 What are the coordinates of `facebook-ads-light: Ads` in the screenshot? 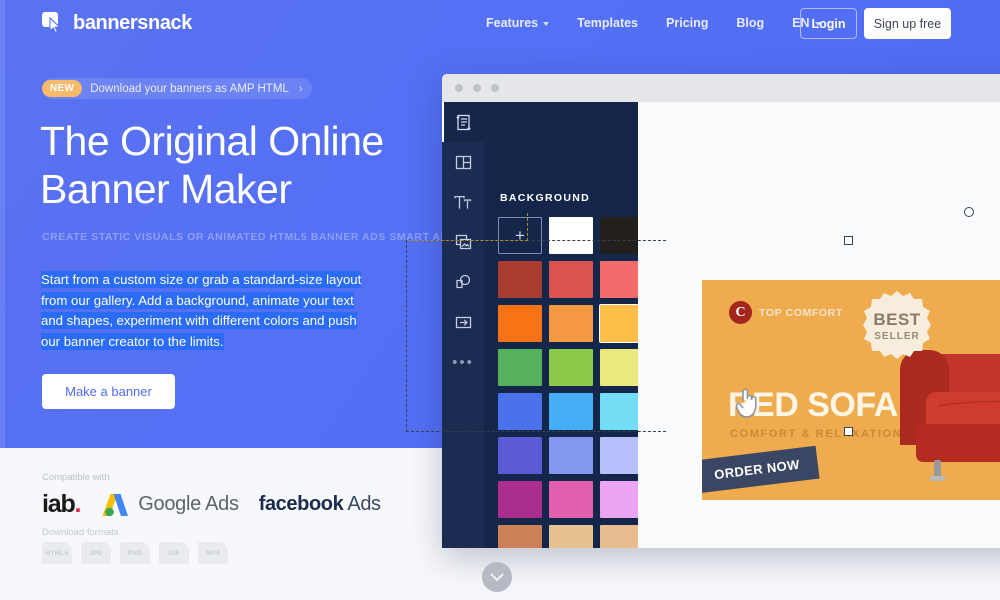 It's located at (364, 504).